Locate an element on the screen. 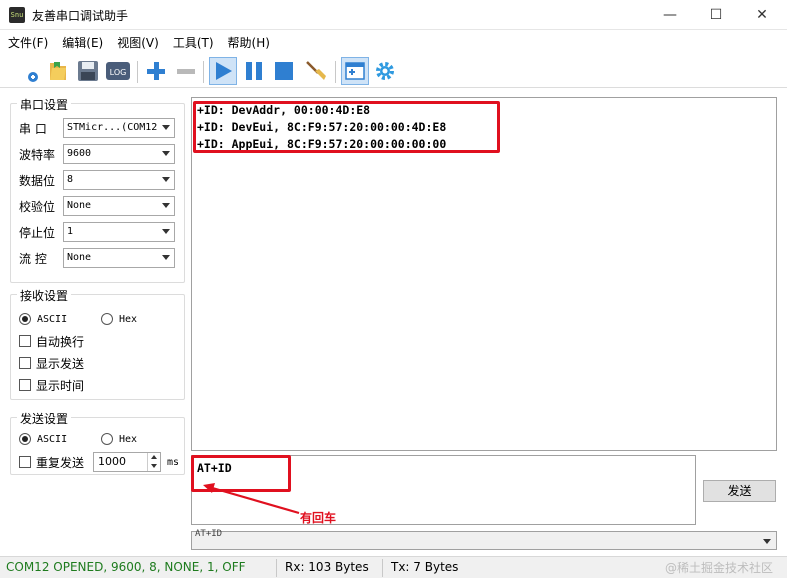 This screenshot has width=787, height=578. serial-settings-title: 串口设置 is located at coordinates (44, 104).